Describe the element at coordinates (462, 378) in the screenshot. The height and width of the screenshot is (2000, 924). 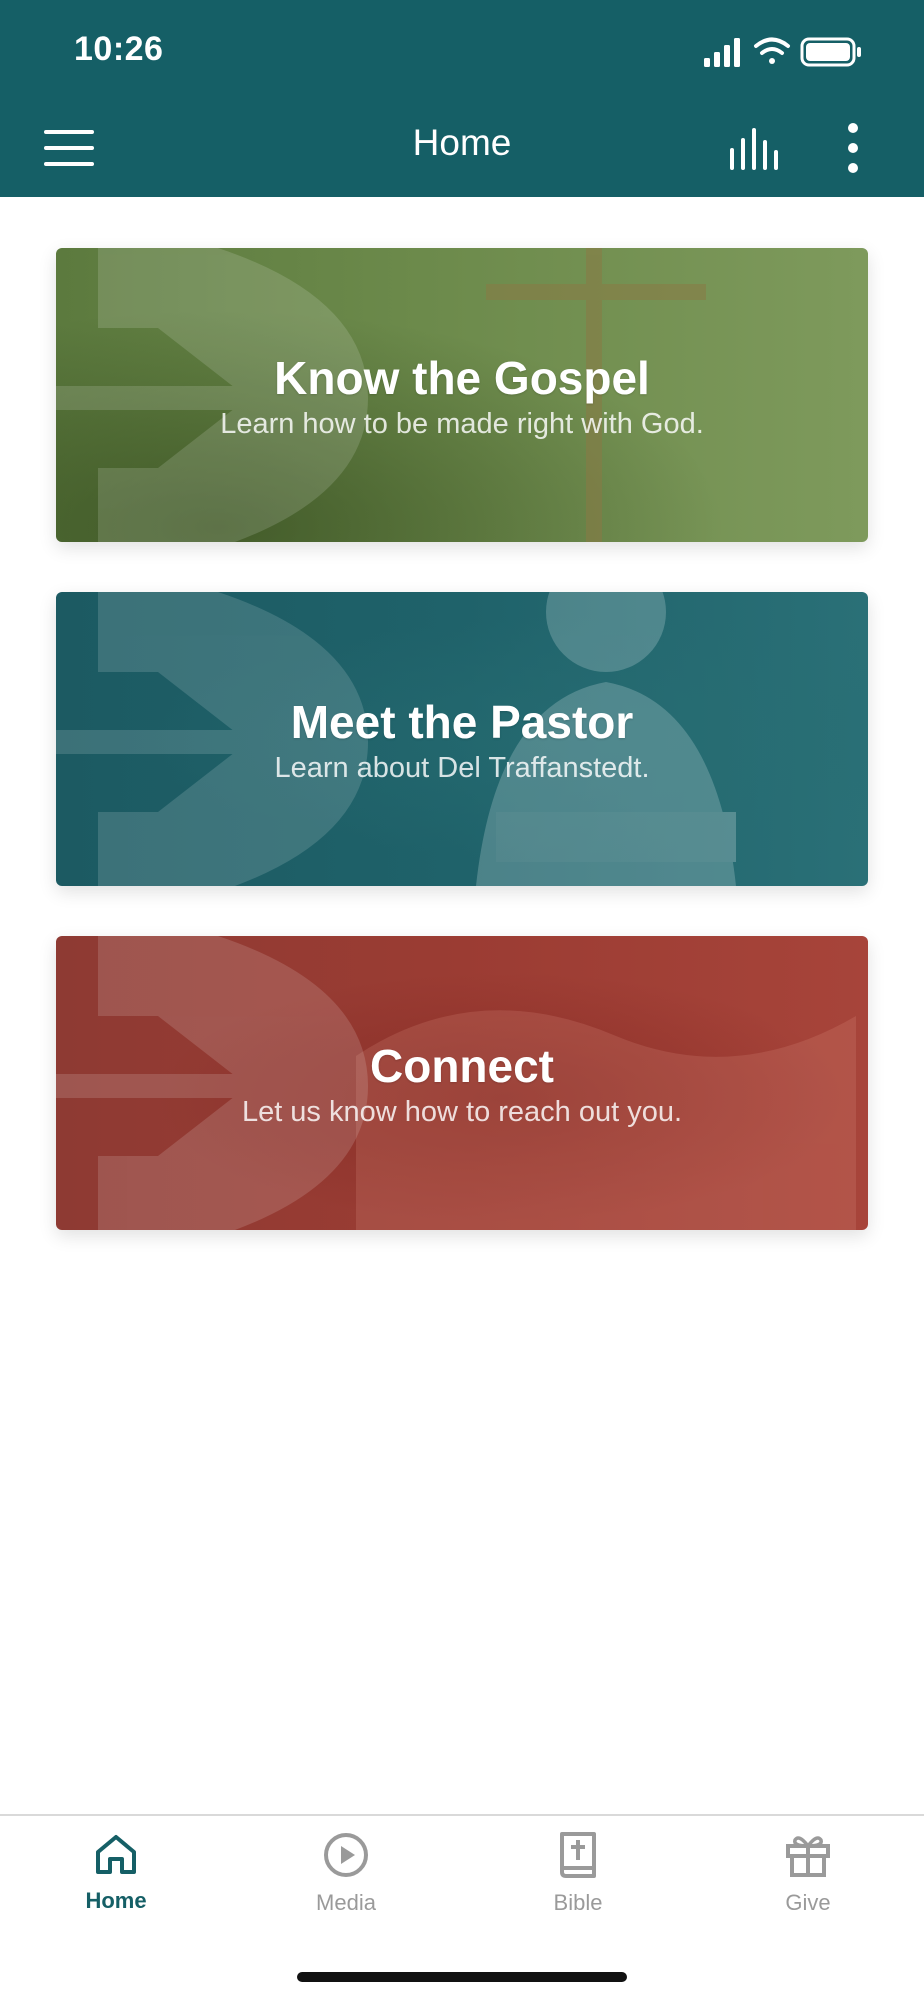
I see `card-title: Know the Gospel` at that location.